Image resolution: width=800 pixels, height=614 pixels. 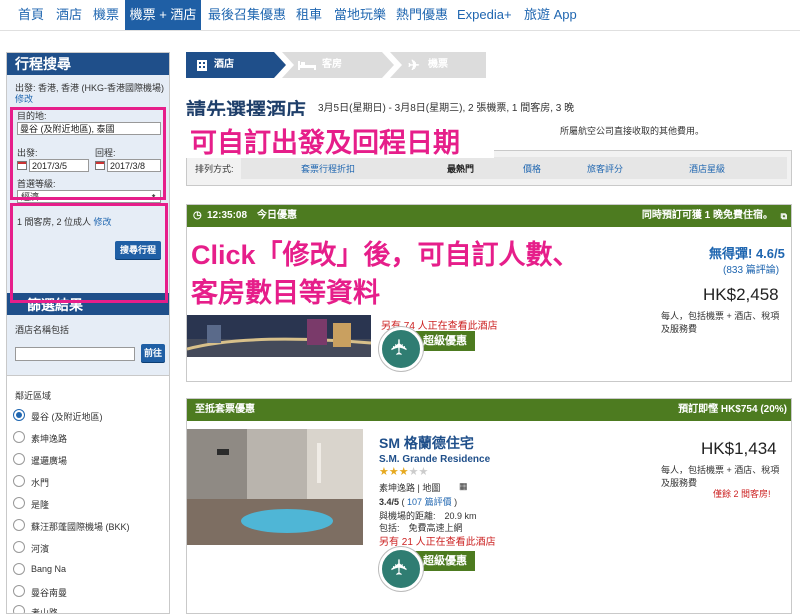 What do you see at coordinates (751, 268) in the screenshot?
I see `card-1-reviews: (833 篇評論)` at bounding box center [751, 268].